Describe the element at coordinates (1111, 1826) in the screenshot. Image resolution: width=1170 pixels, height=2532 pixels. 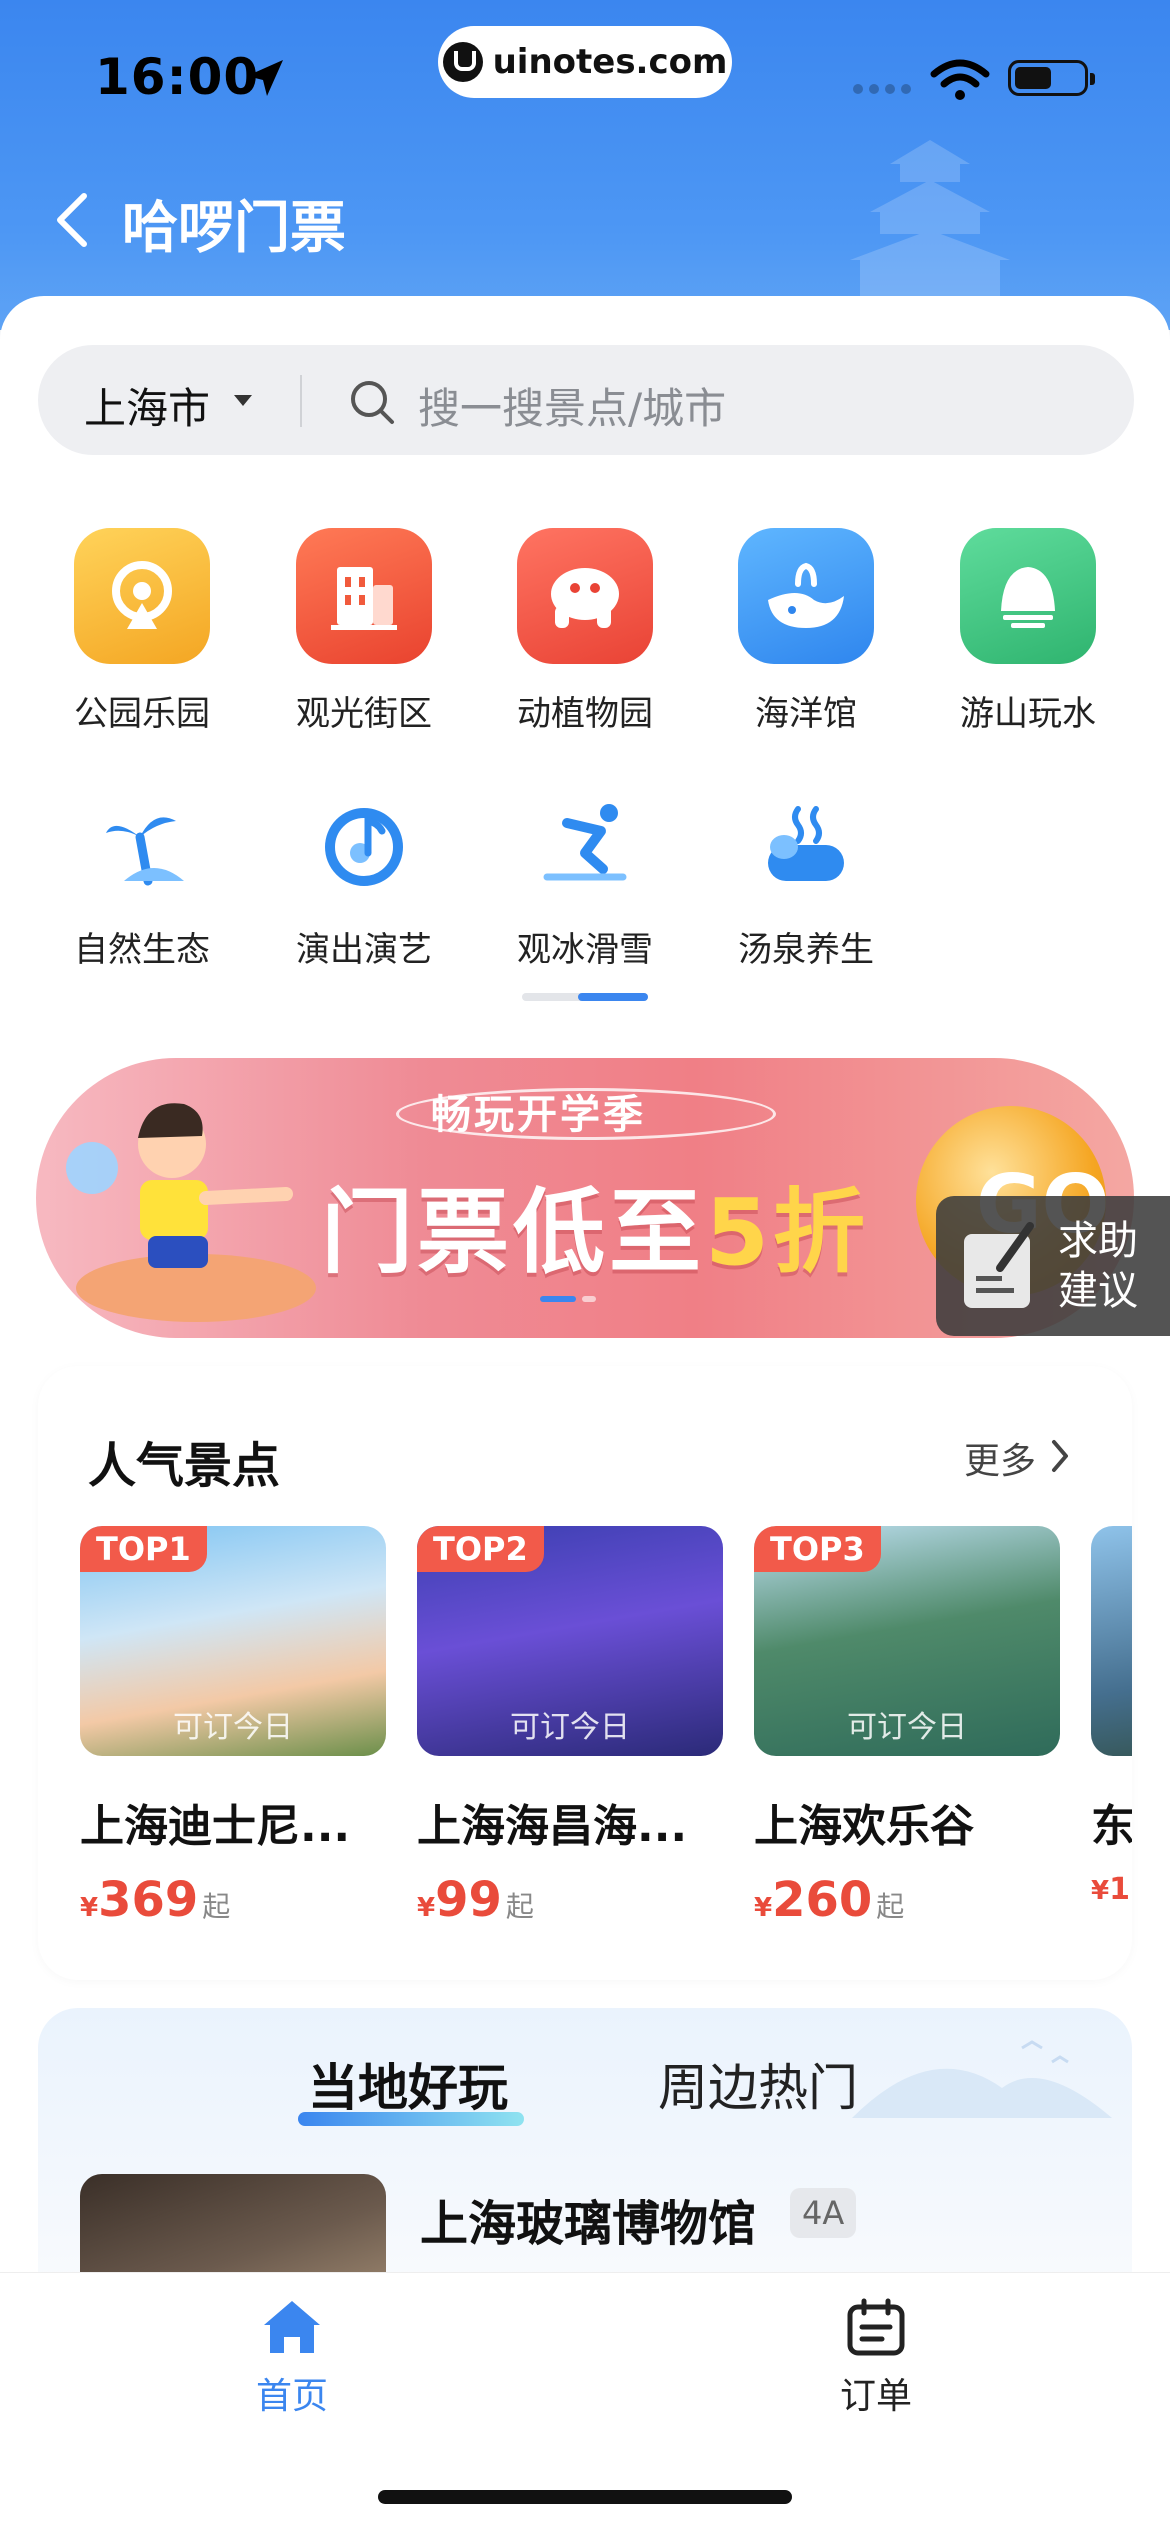
I see `attraction-name: 东` at that location.